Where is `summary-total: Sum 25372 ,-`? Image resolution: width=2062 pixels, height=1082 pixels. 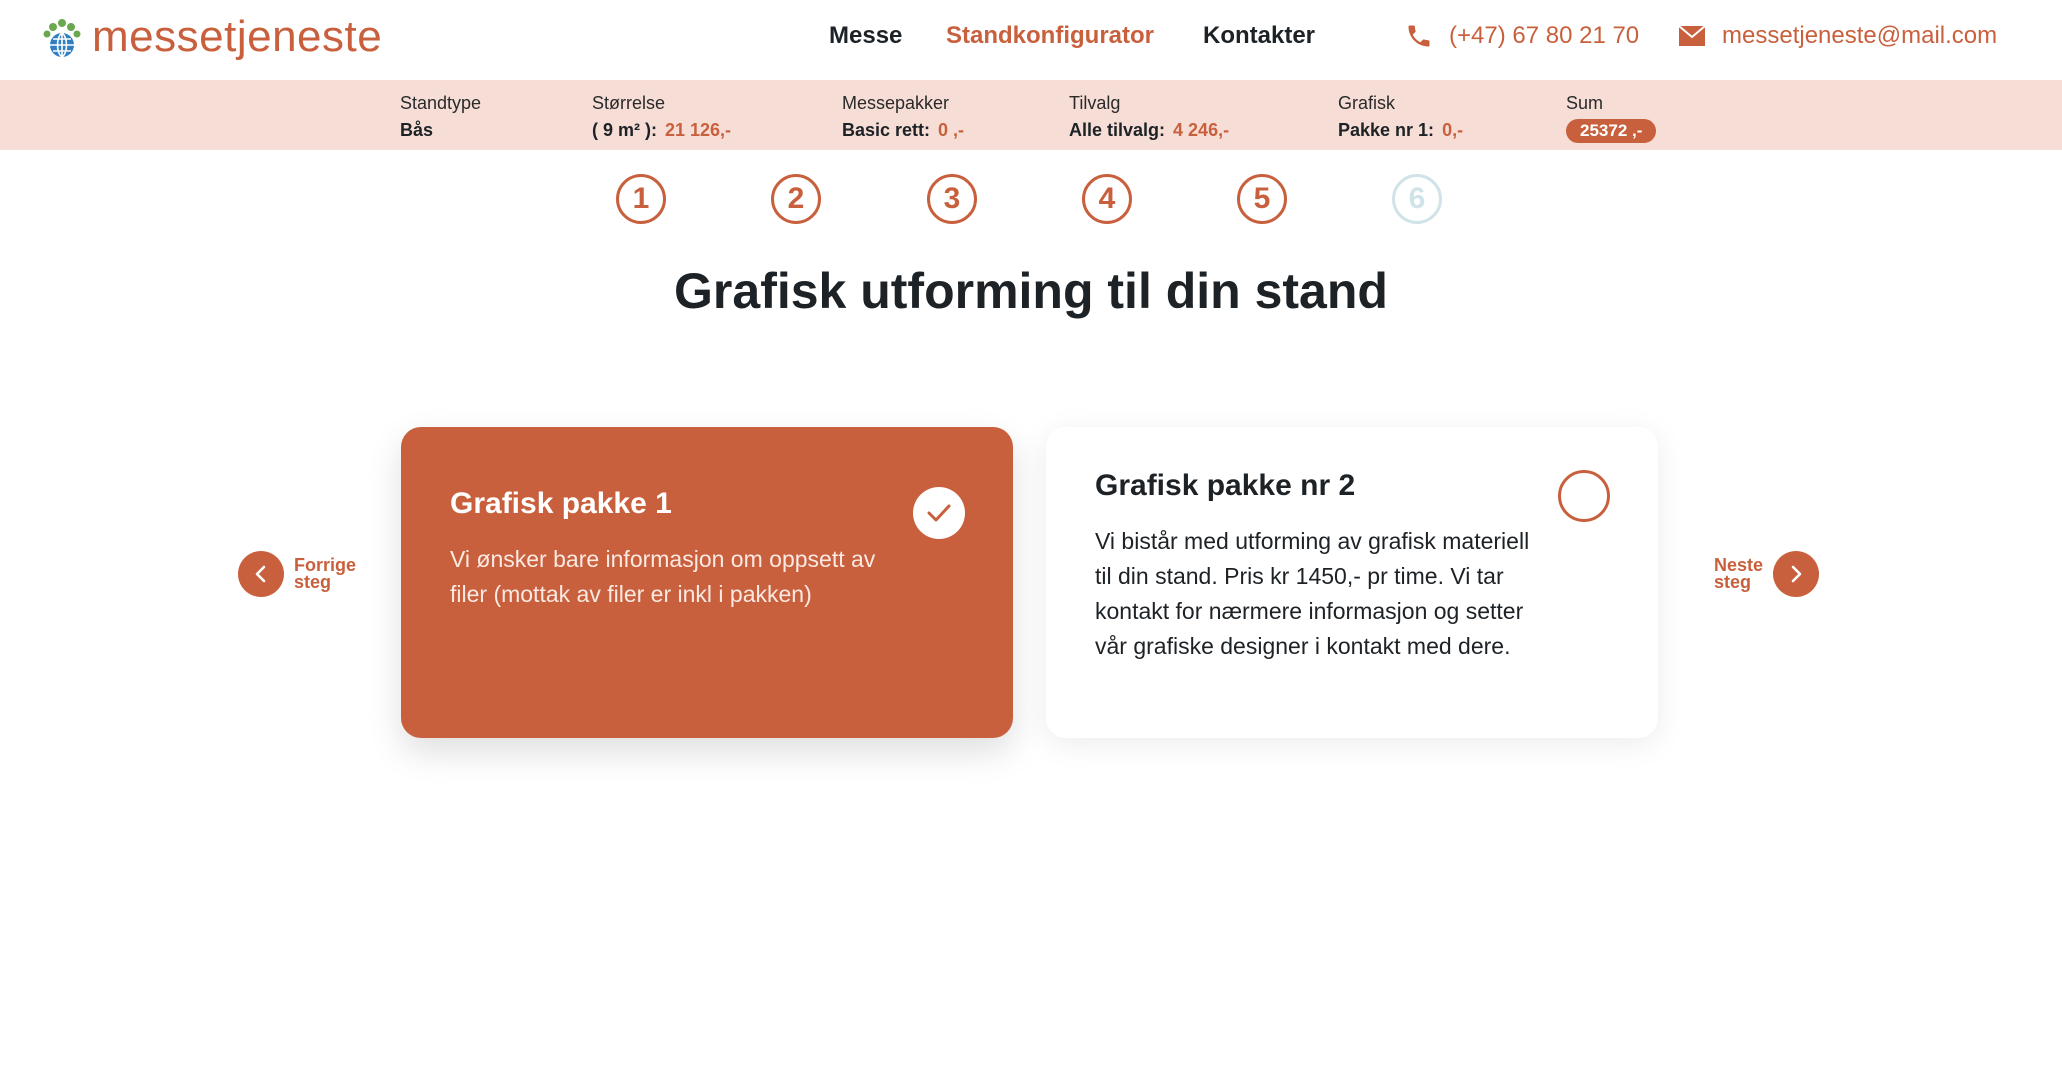
summary-total: Sum 25372 ,- is located at coordinates (1611, 117).